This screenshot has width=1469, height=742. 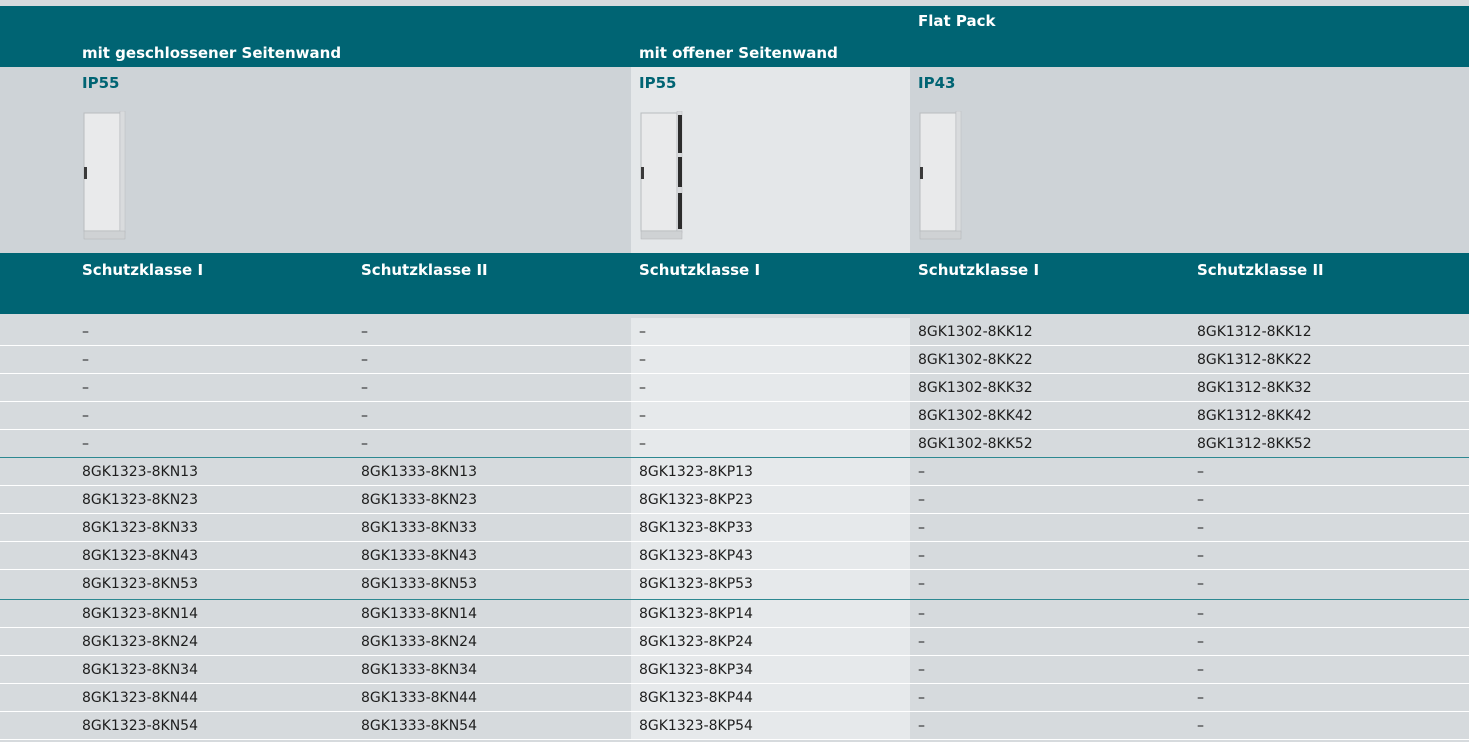 I want to click on table-cell: 8GK1333-8KN33, so click(x=419, y=528).